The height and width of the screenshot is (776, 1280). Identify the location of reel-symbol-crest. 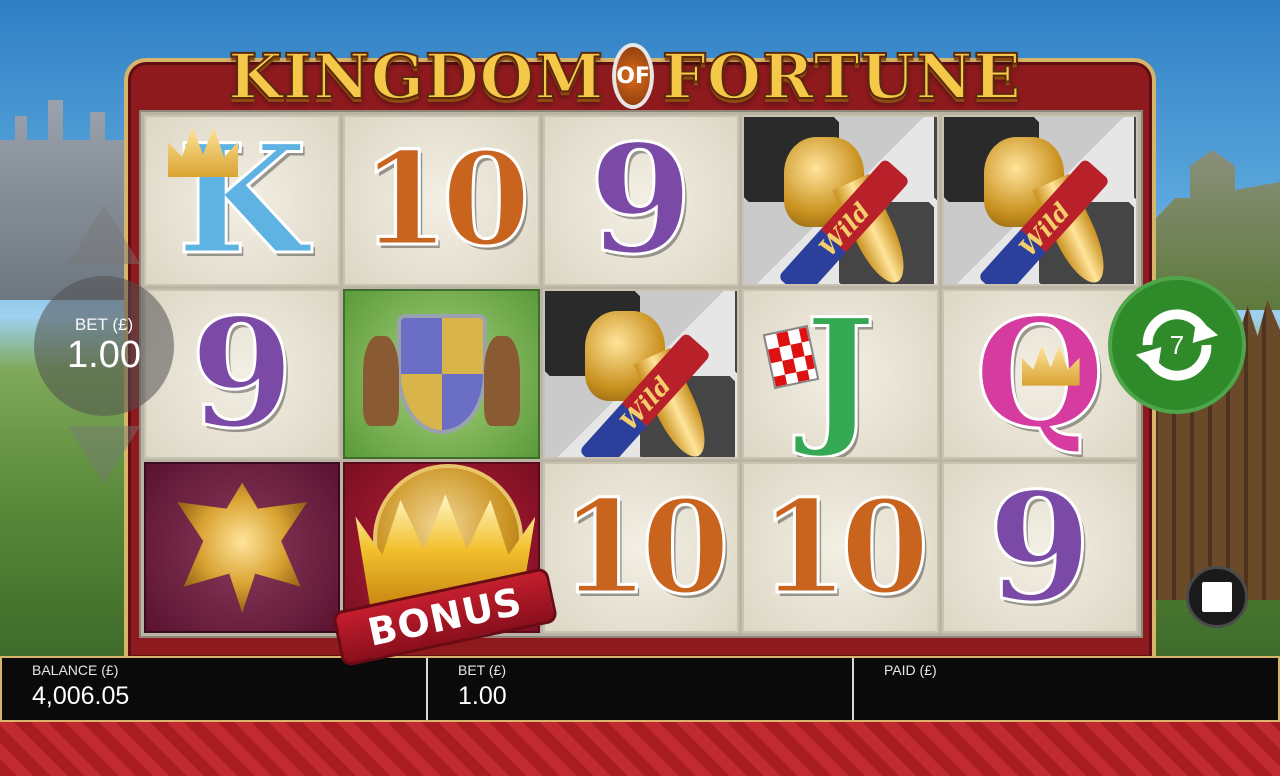
(441, 374).